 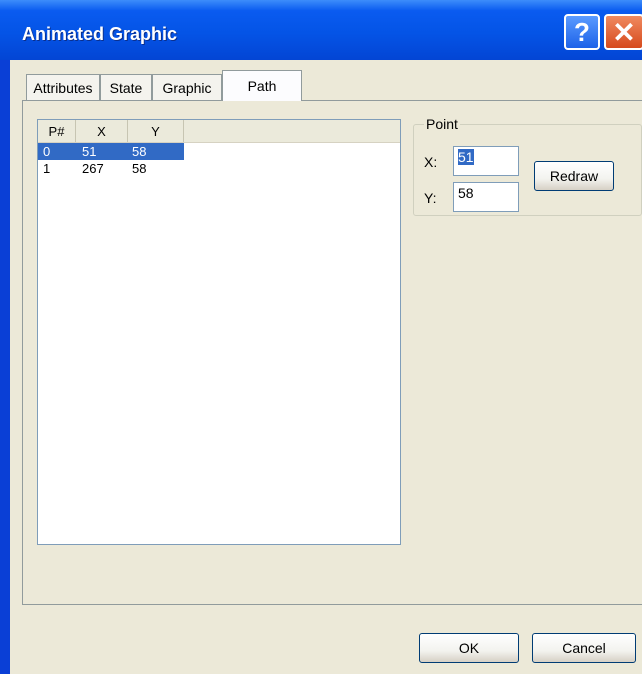 What do you see at coordinates (292, 131) in the screenshot?
I see `column-header-filler` at bounding box center [292, 131].